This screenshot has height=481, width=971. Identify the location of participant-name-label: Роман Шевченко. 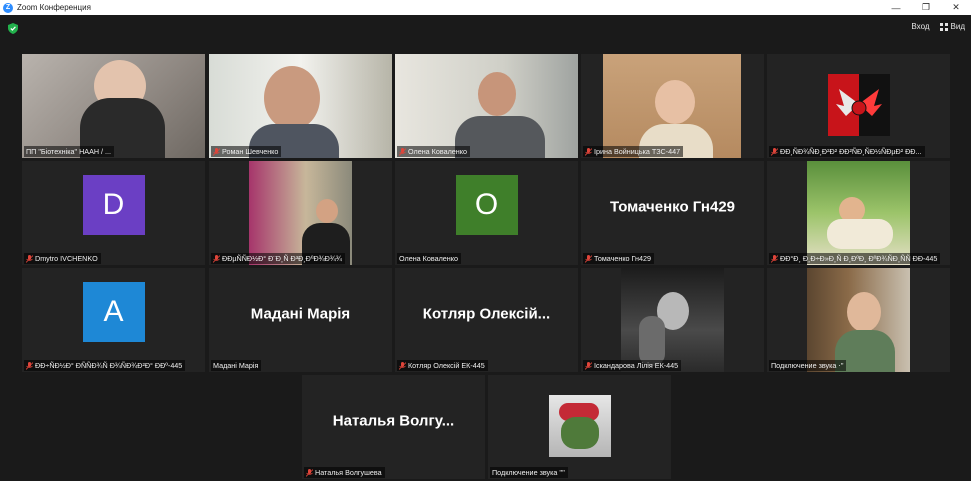
(246, 151).